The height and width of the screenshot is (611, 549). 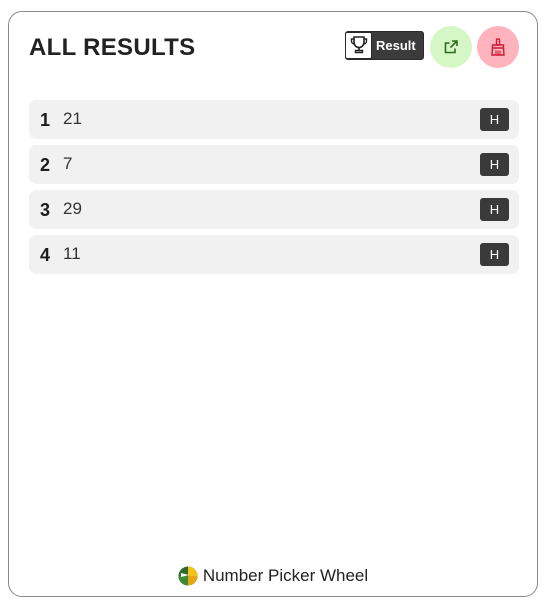 What do you see at coordinates (274, 119) in the screenshot?
I see `result-row: 1 21 H` at bounding box center [274, 119].